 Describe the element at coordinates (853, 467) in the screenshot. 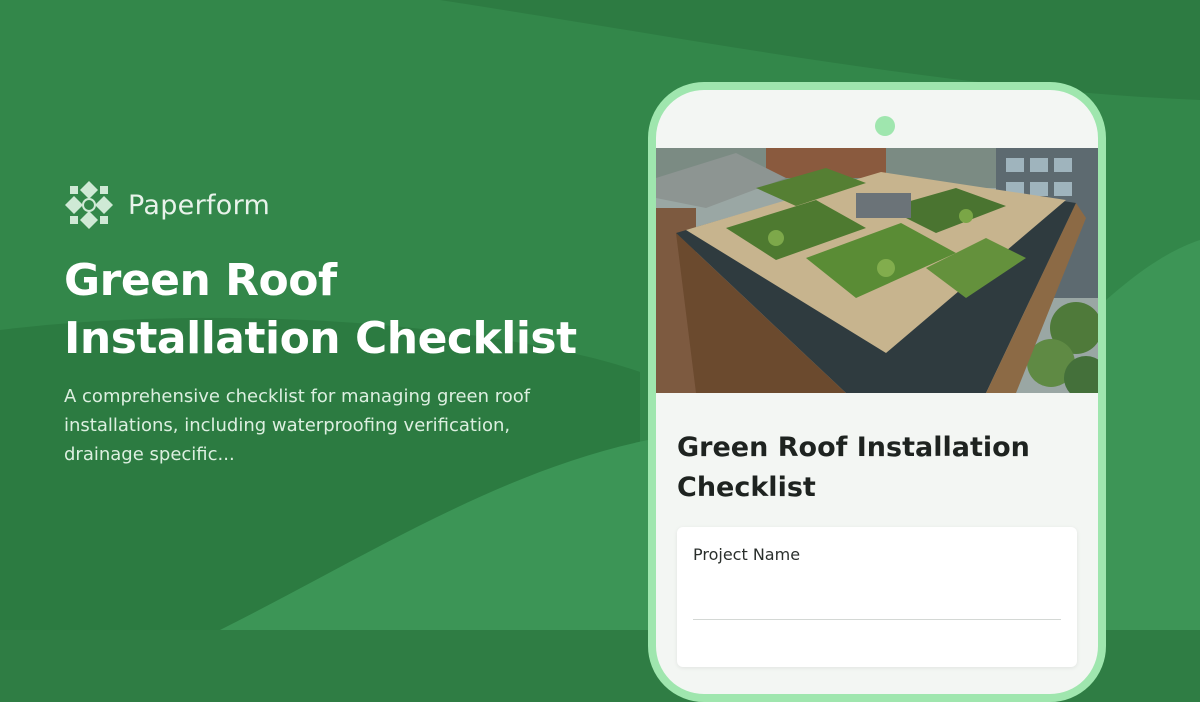

I see `form-title: Green Roof Installation Checklist` at that location.